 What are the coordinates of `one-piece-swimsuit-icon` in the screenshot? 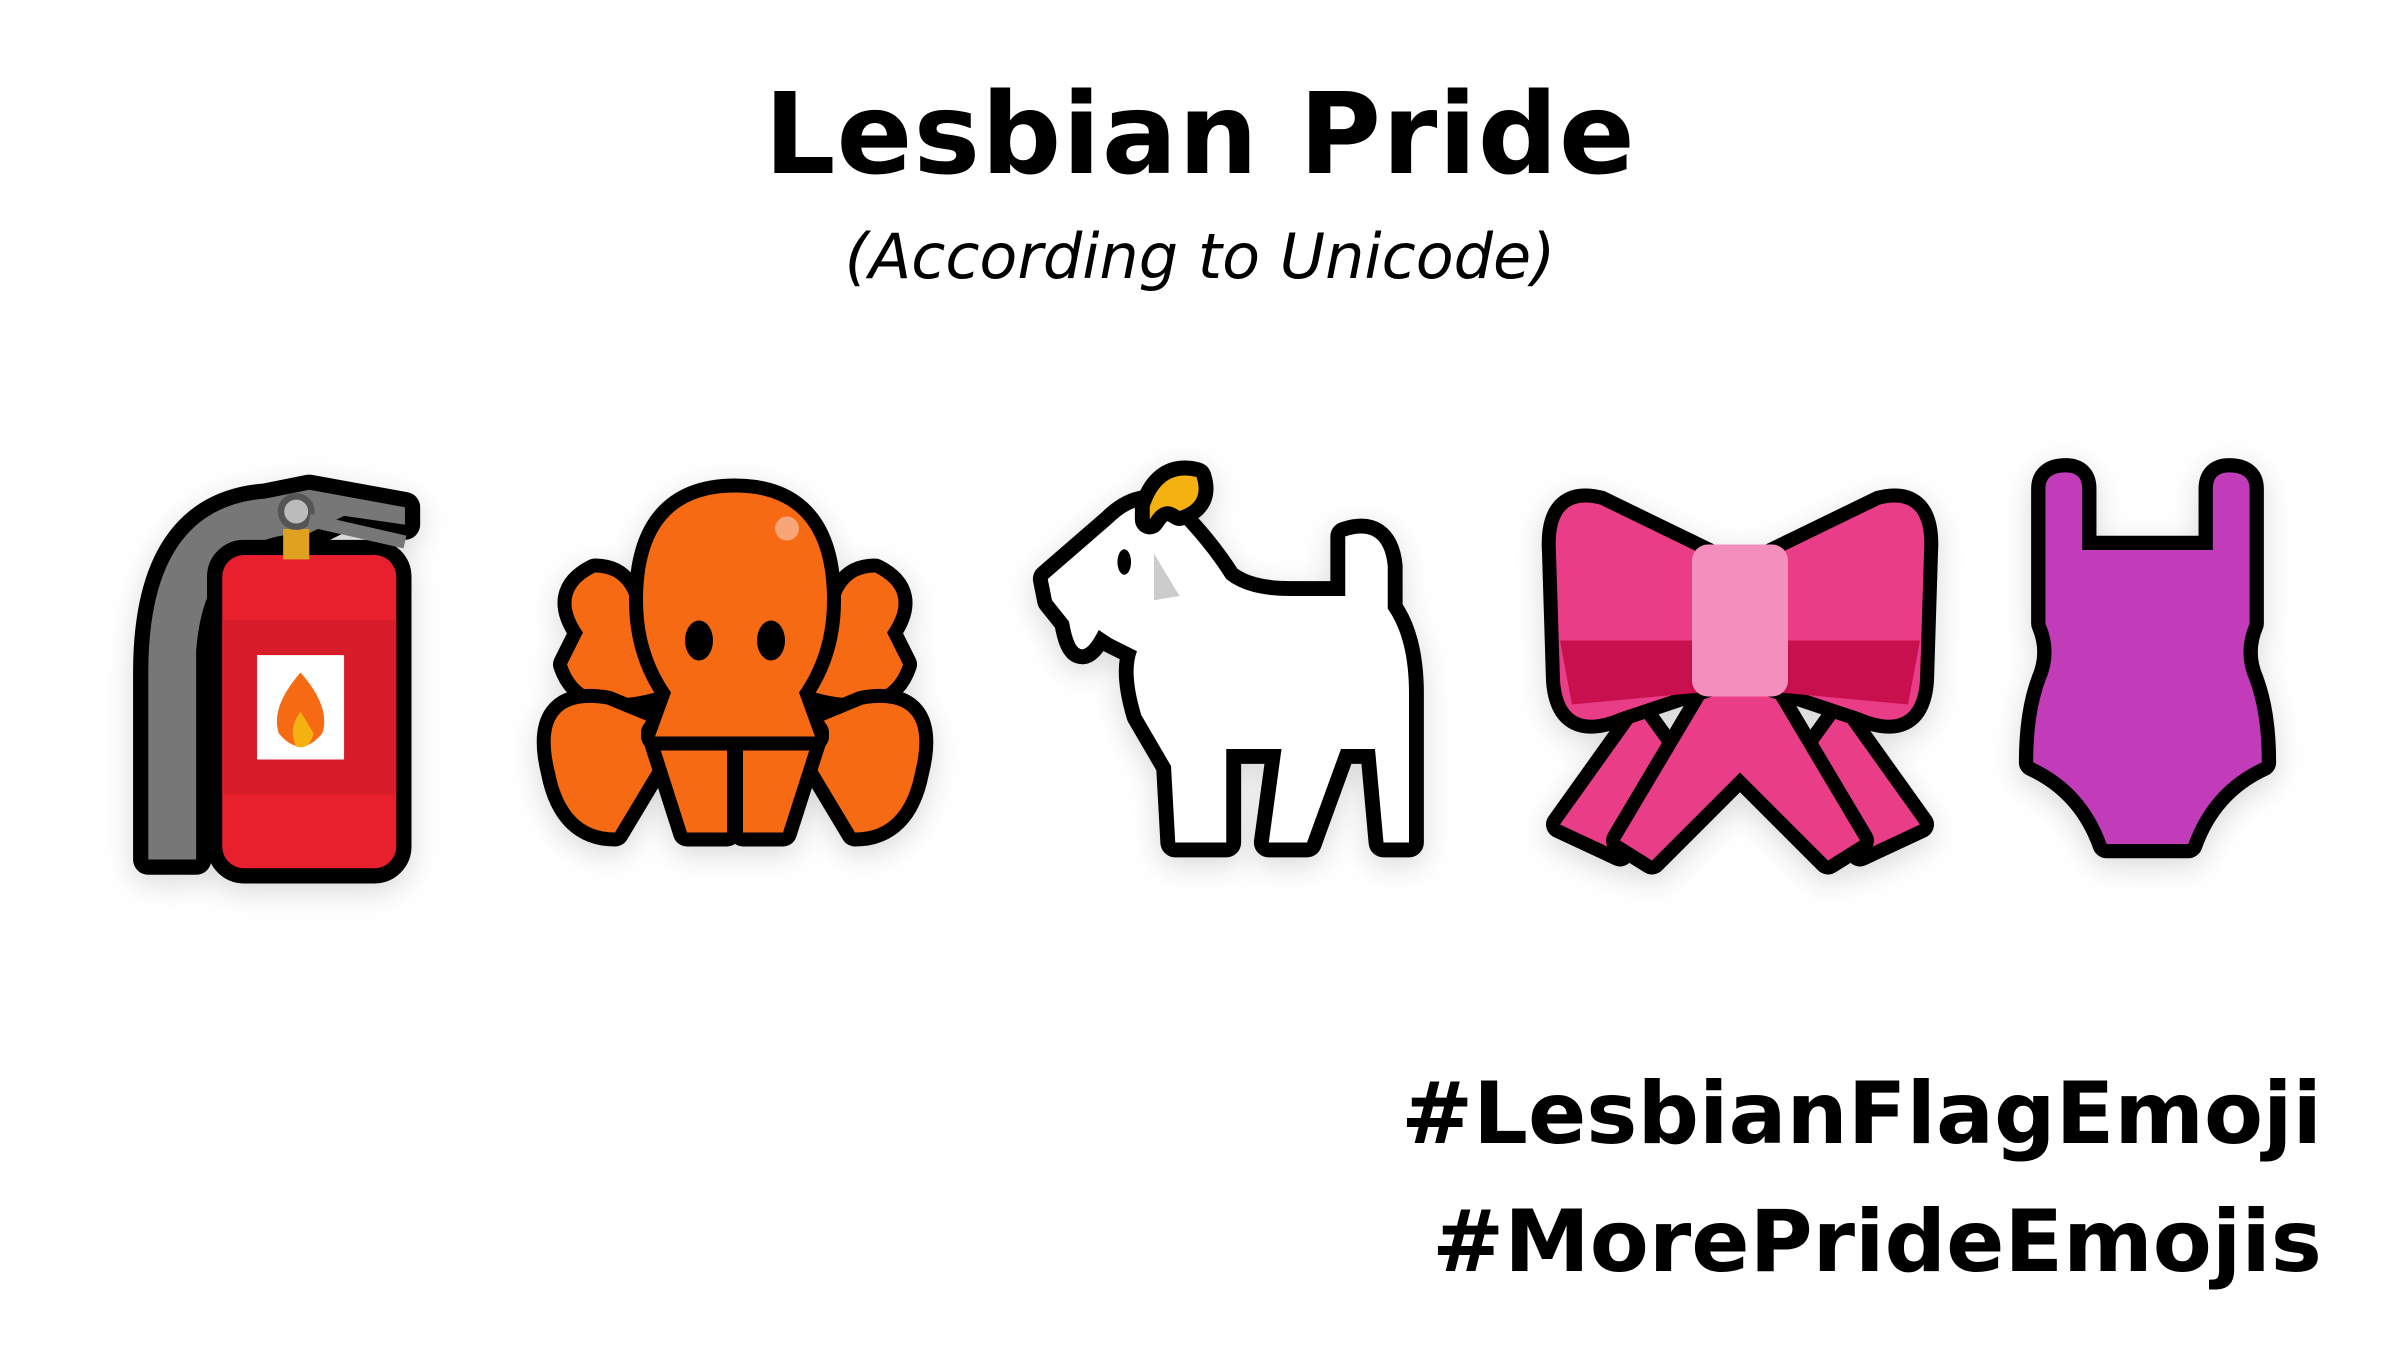 It's located at (2147, 672).